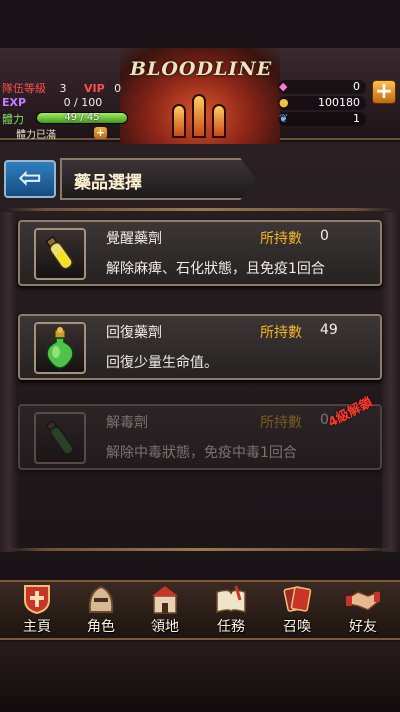 The width and height of the screenshot is (400, 712). I want to click on item-card-awaken: 覺醒藥劑 所持數 0 解除麻痺、石化狀態，且免疫1回合, so click(200, 253).